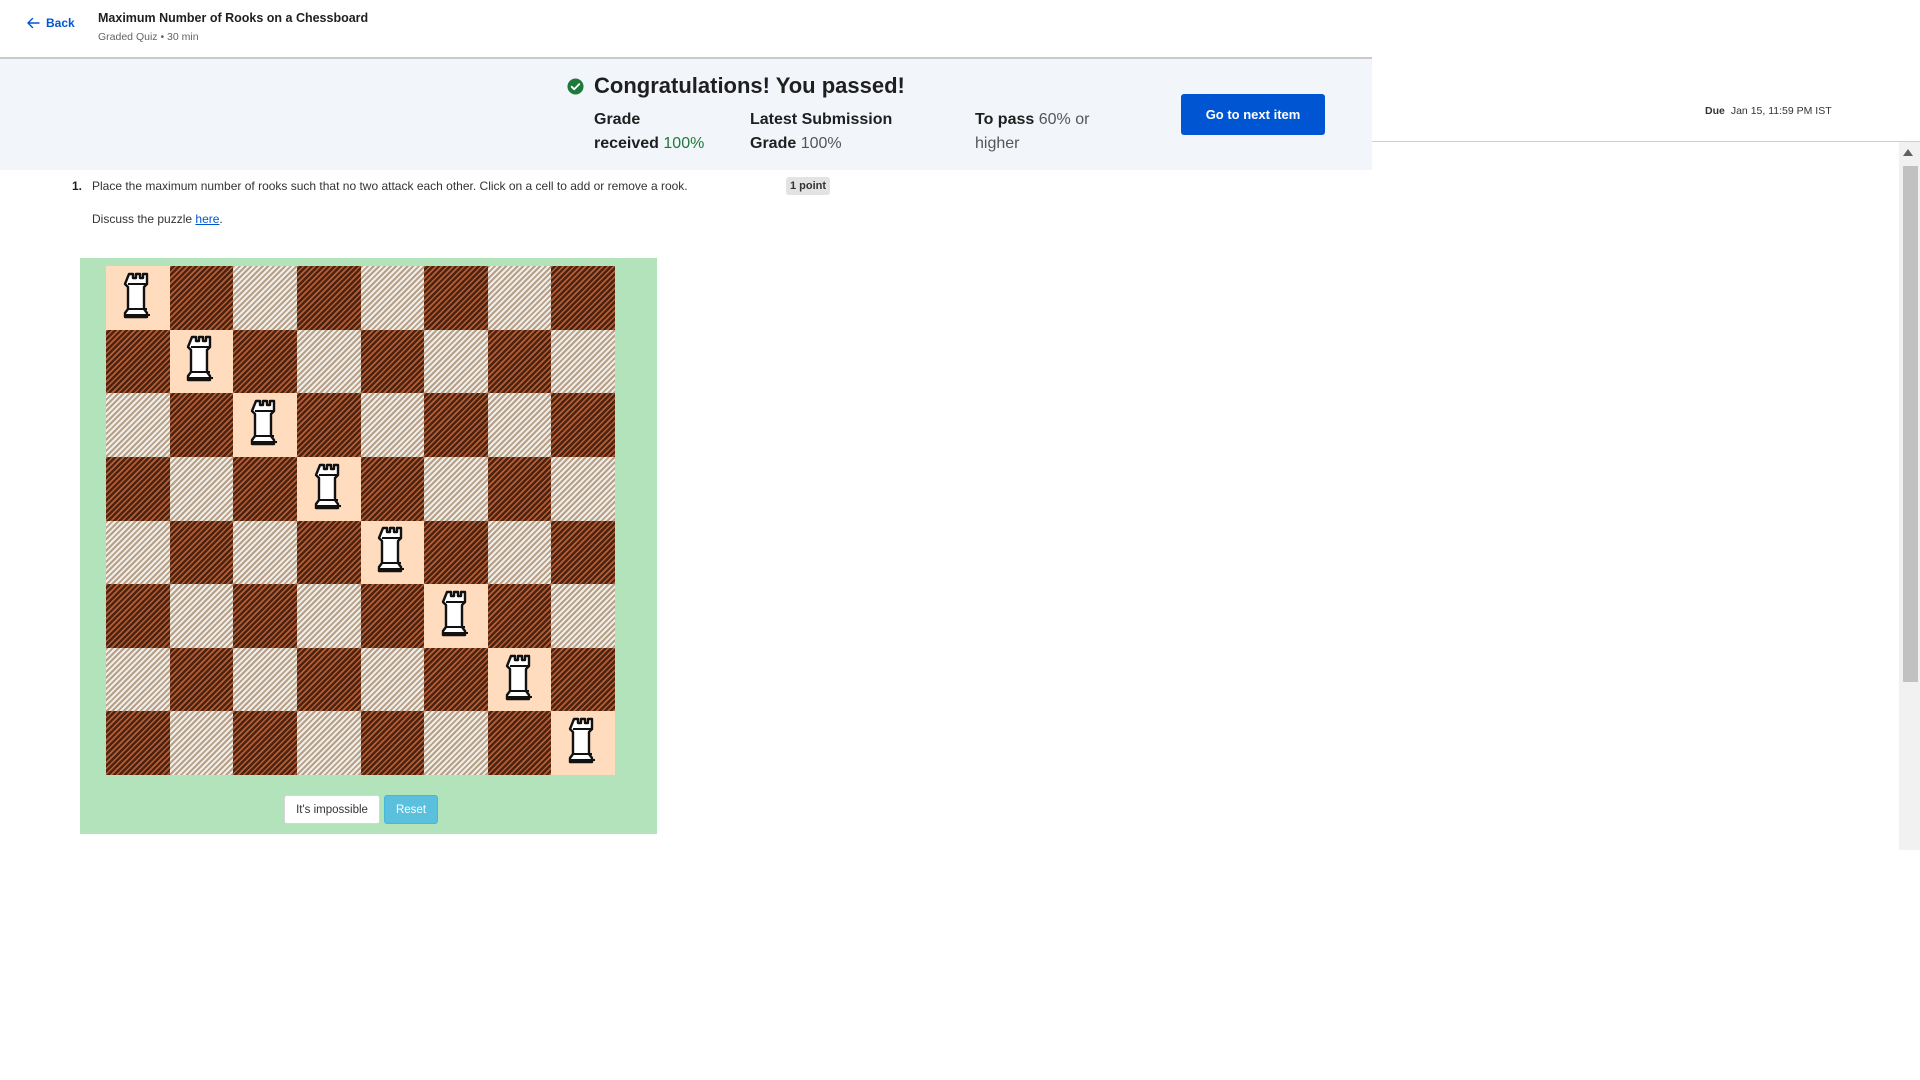 Image resolution: width=1920 pixels, height=1080 pixels. What do you see at coordinates (1646, 141) in the screenshot?
I see `right-pane-divider` at bounding box center [1646, 141].